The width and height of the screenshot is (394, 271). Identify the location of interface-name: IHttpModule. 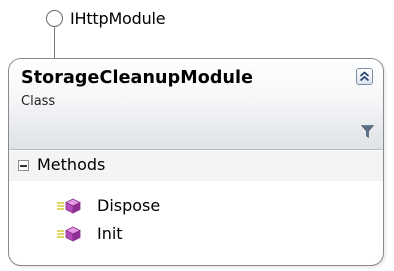
(118, 18).